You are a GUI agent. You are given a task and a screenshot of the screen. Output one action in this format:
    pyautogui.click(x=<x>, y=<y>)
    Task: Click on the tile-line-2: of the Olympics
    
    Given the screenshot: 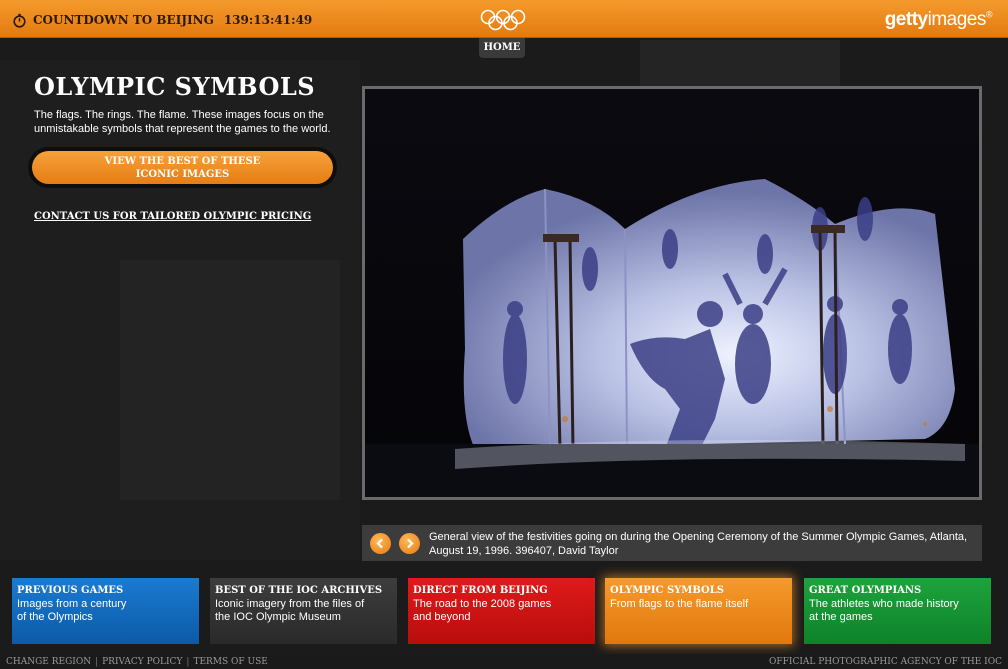 What is the action you would take?
    pyautogui.click(x=55, y=617)
    